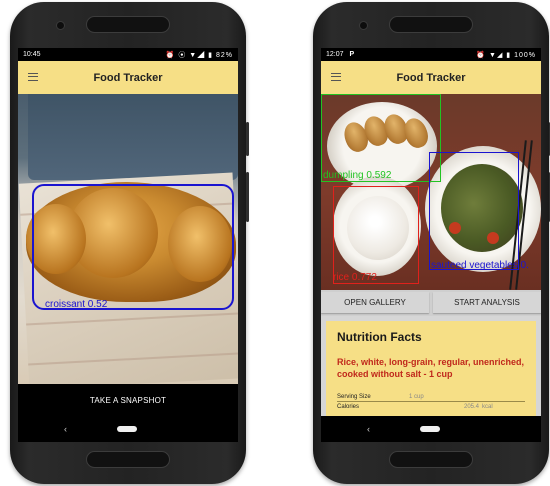  I want to click on status-bar: 12:07 P ⏰ ▼◢ ▮ 100%, so click(431, 54).